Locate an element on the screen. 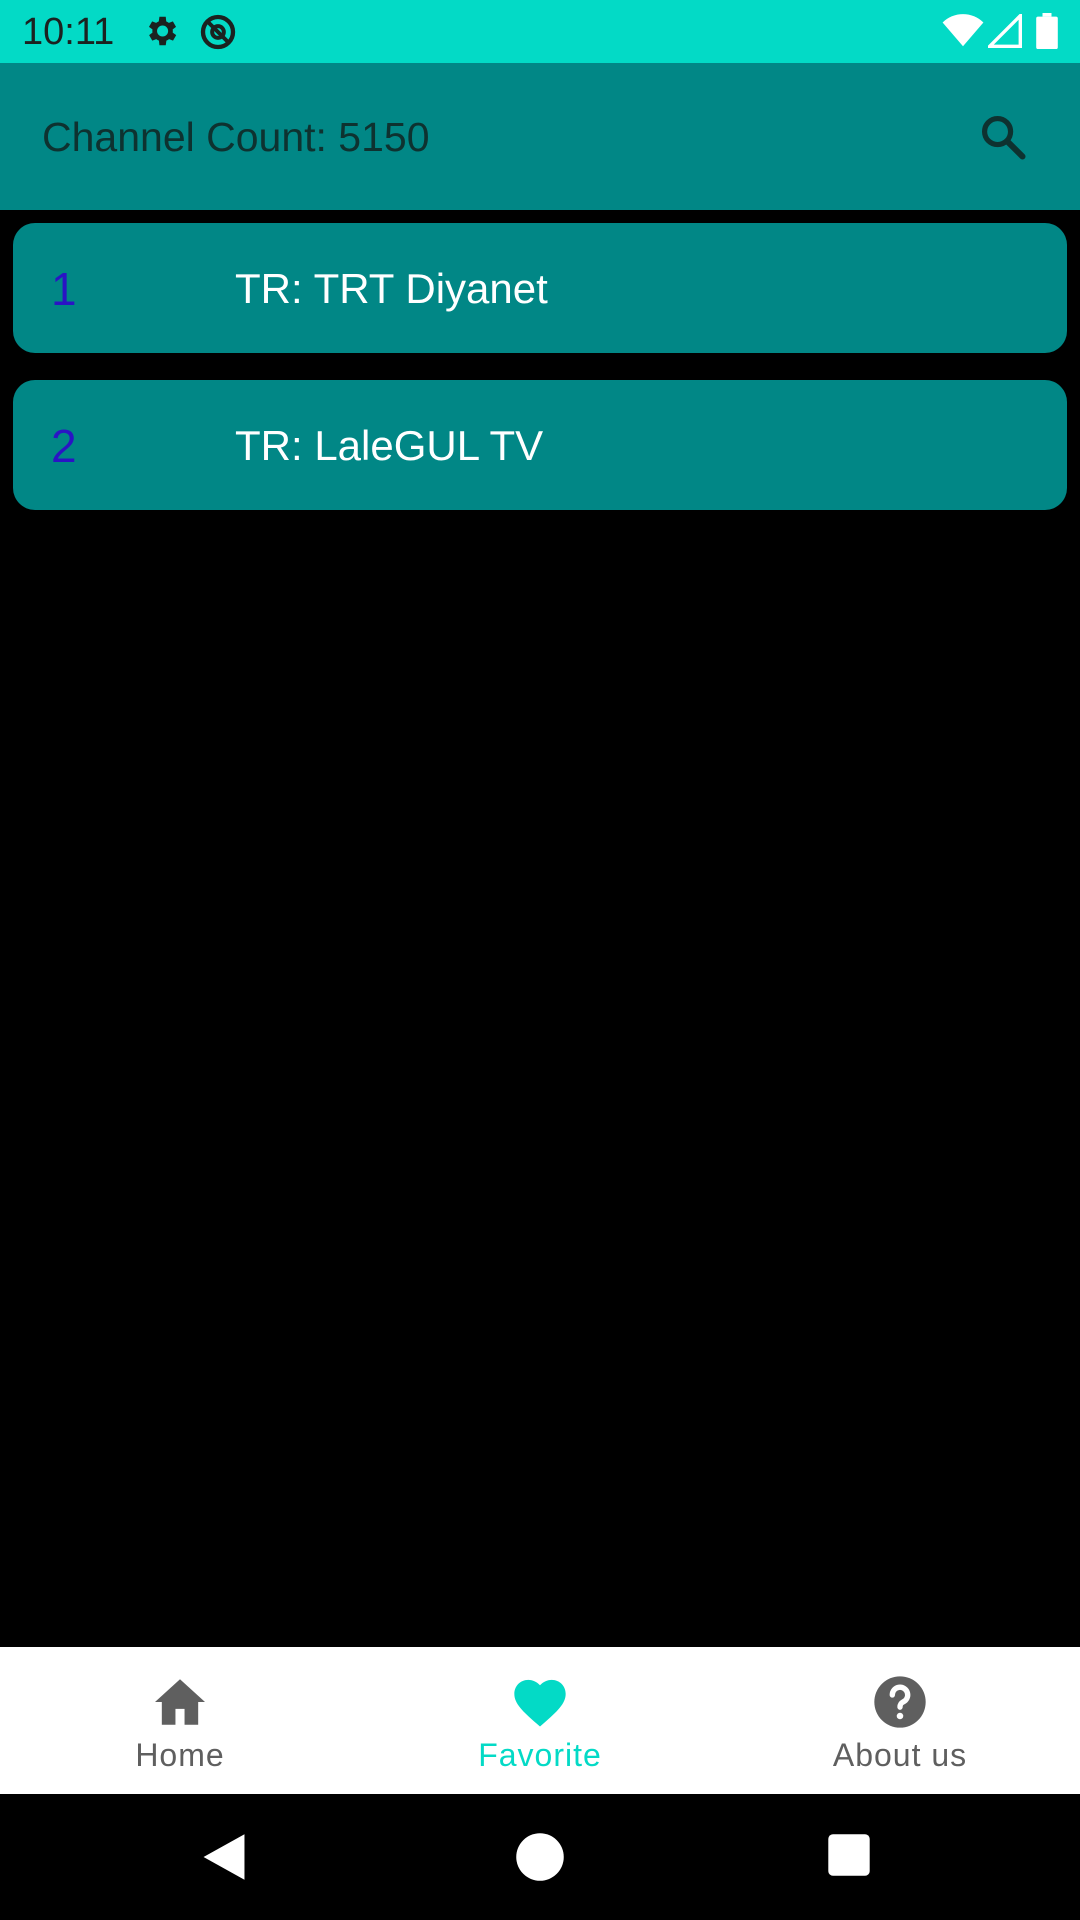 The width and height of the screenshot is (1080, 1920). status-time: 10:11 is located at coordinates (68, 32).